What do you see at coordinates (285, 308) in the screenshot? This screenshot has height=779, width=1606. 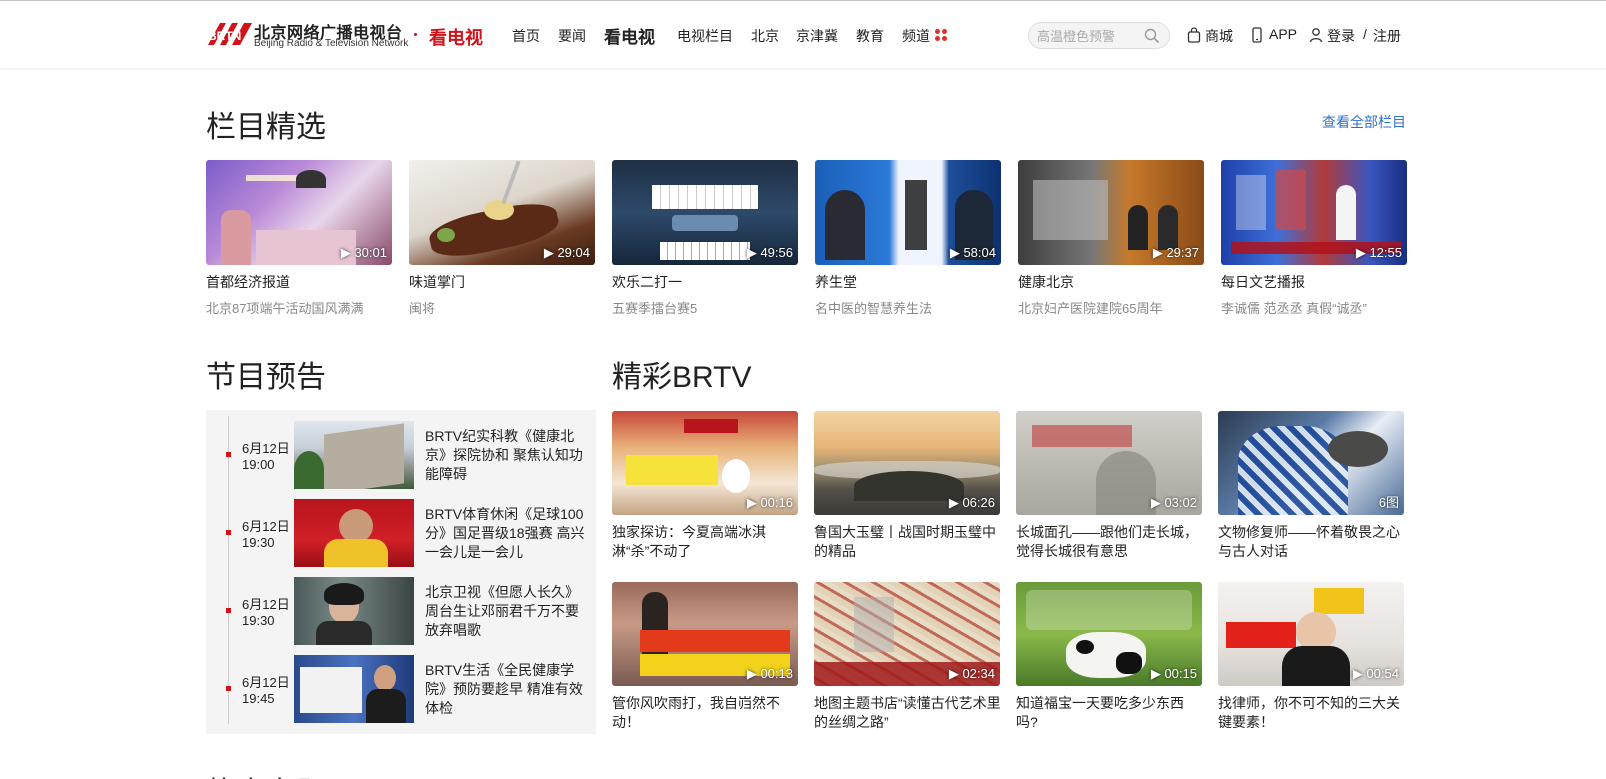 I see `featured-subtitle: 北京87项端午活动国风满满` at bounding box center [285, 308].